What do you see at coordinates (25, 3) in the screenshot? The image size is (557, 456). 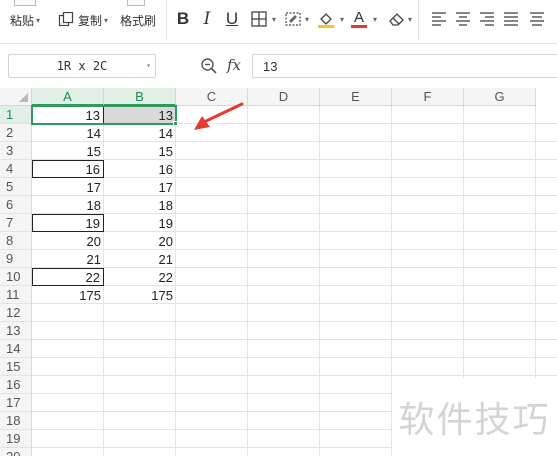 I see `paste-icon-stub` at bounding box center [25, 3].